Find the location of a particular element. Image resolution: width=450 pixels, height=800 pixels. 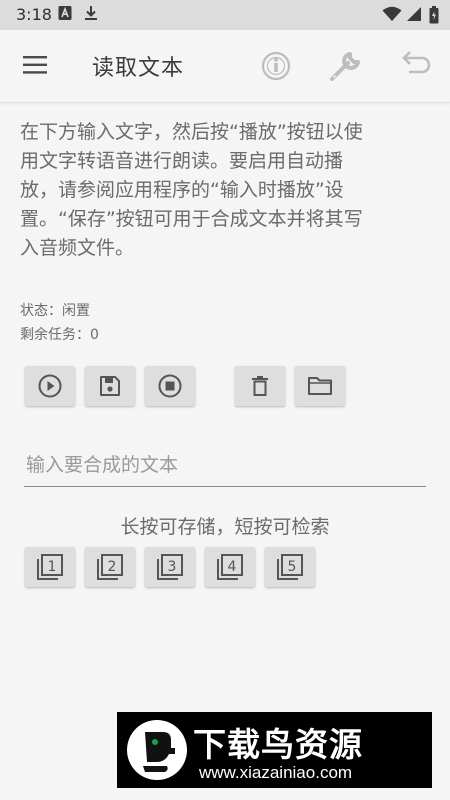

slot-label: 2 is located at coordinates (112, 567).